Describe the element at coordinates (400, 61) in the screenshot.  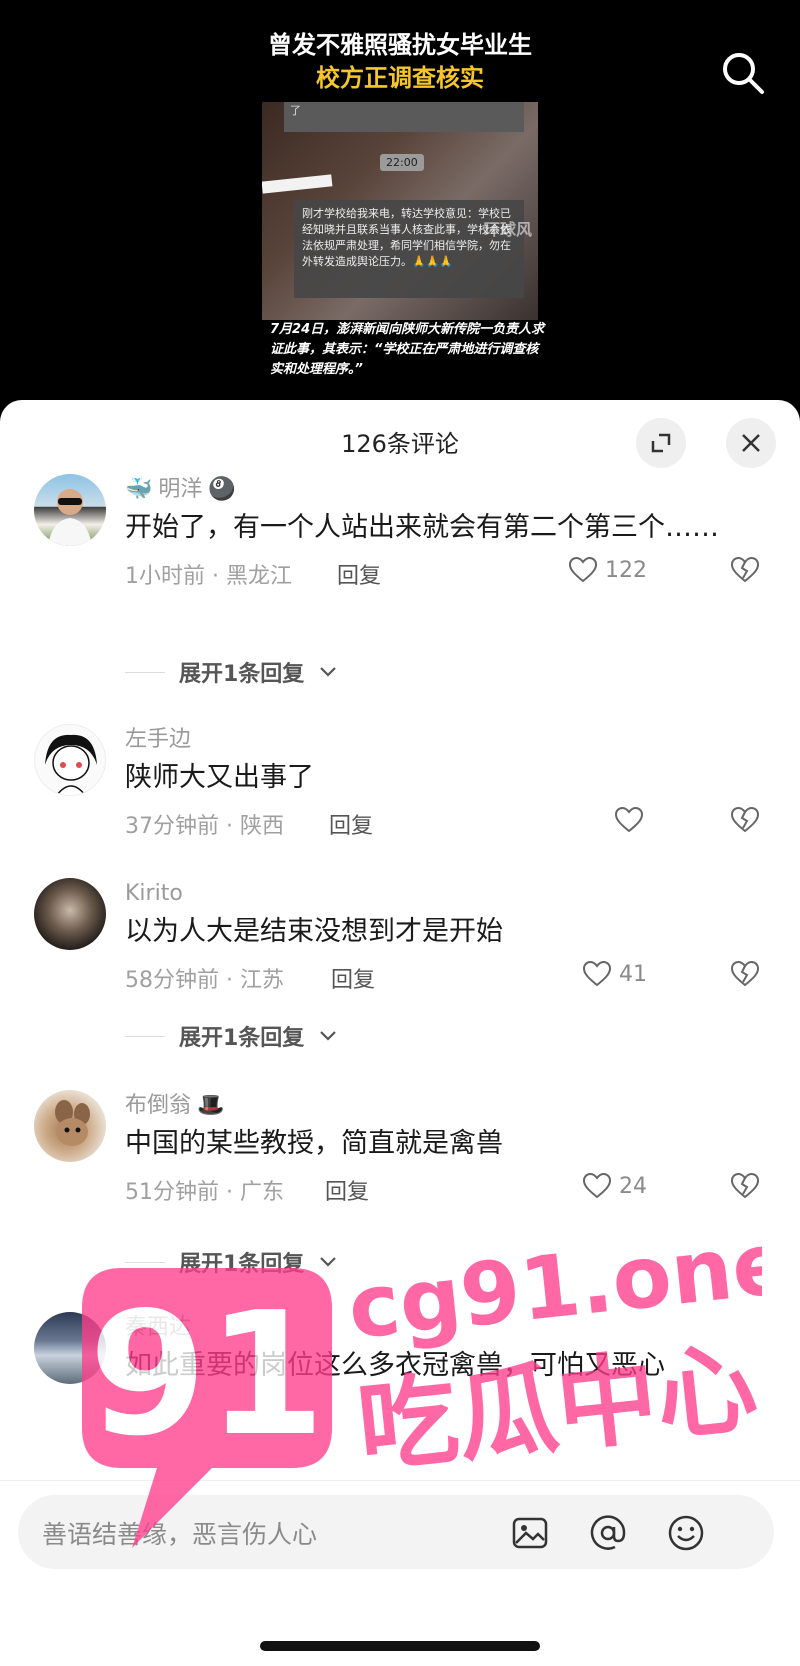
I see `video-title: 曾发不雅照骚扰女毕业生 校方正调查核实` at that location.